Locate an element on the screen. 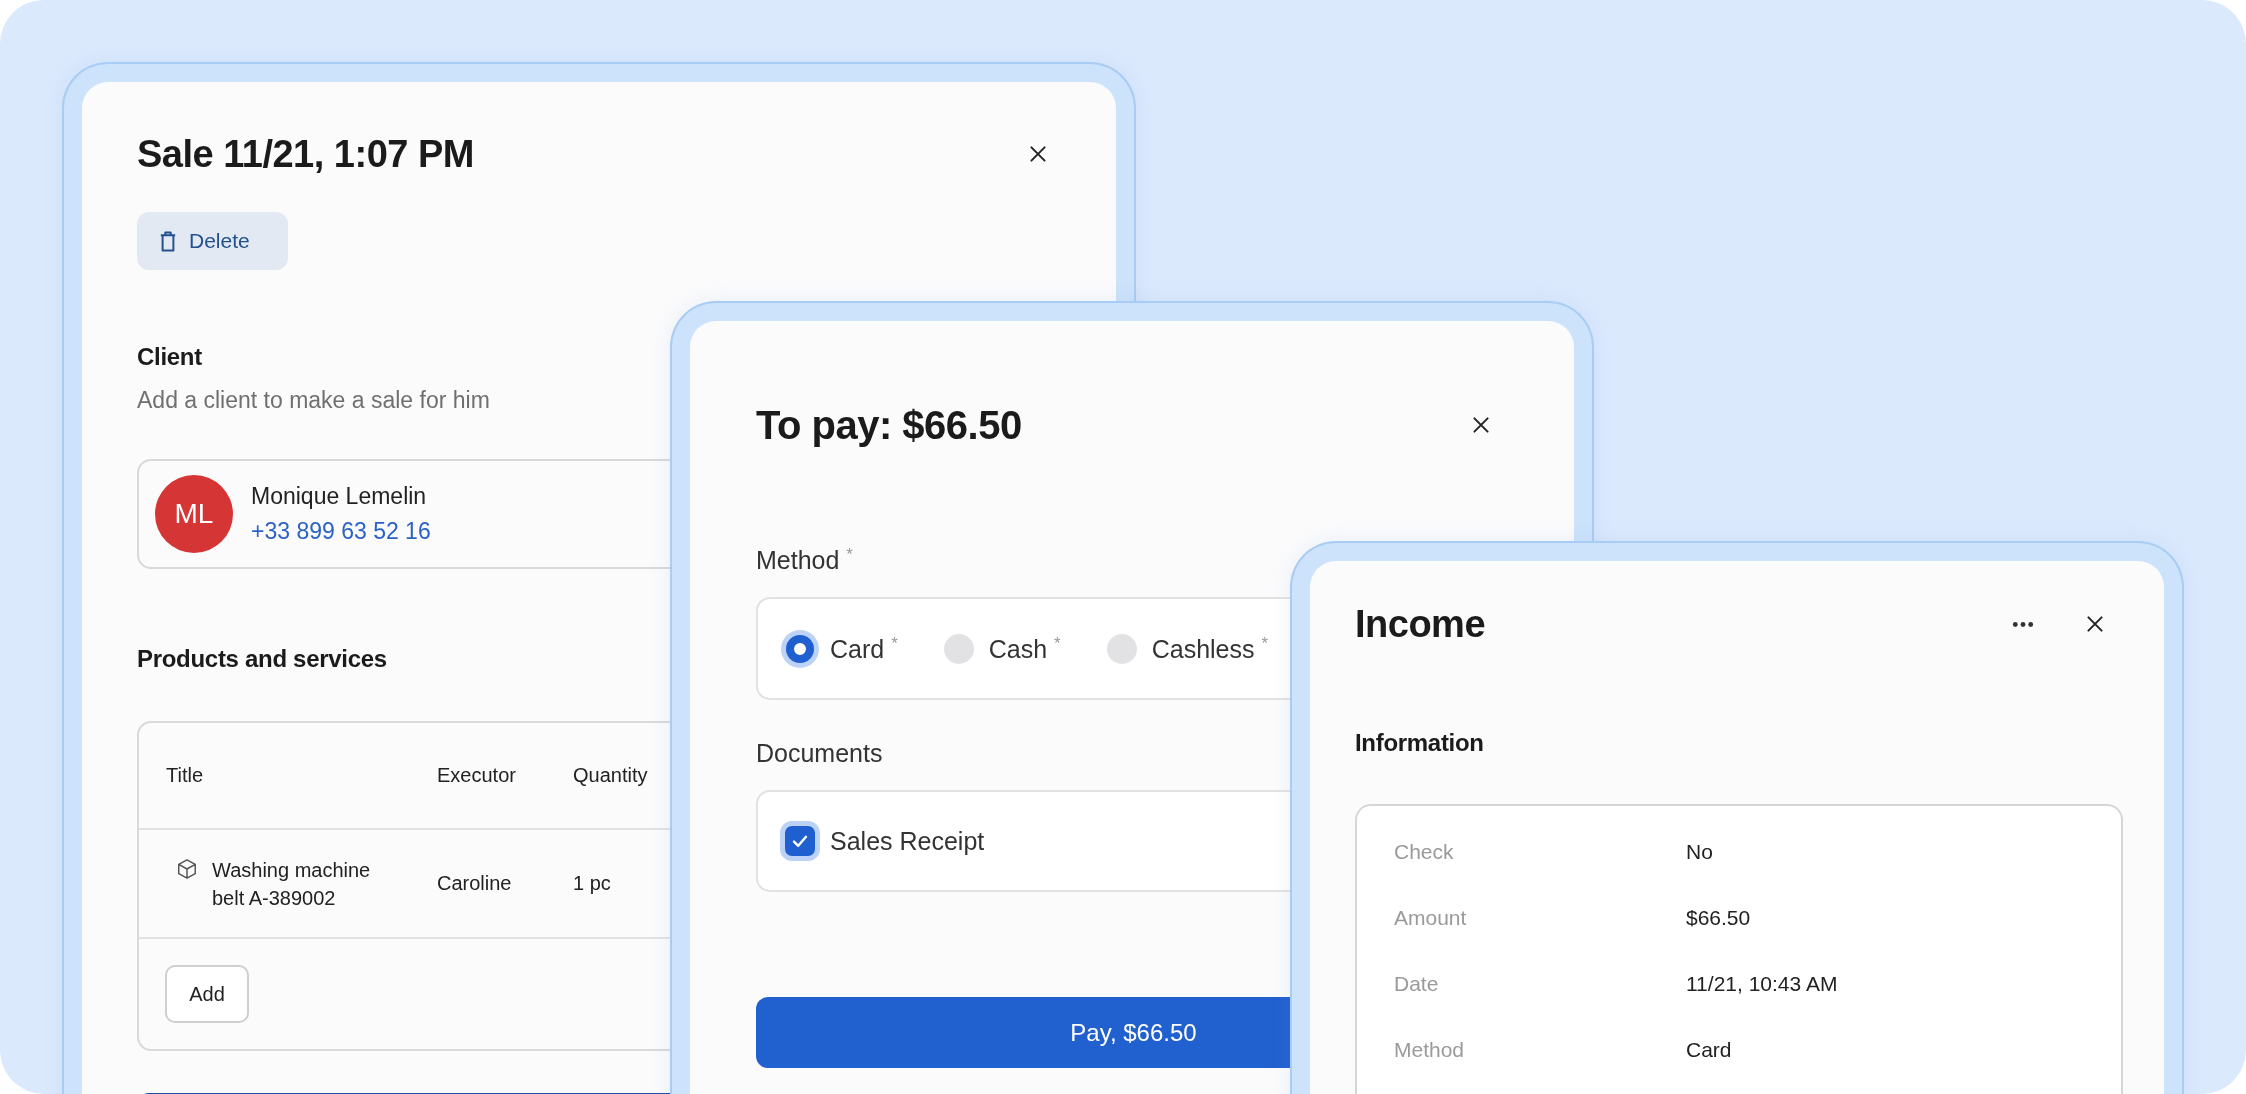 The height and width of the screenshot is (1094, 2246). detail-label: Check is located at coordinates (1424, 852).